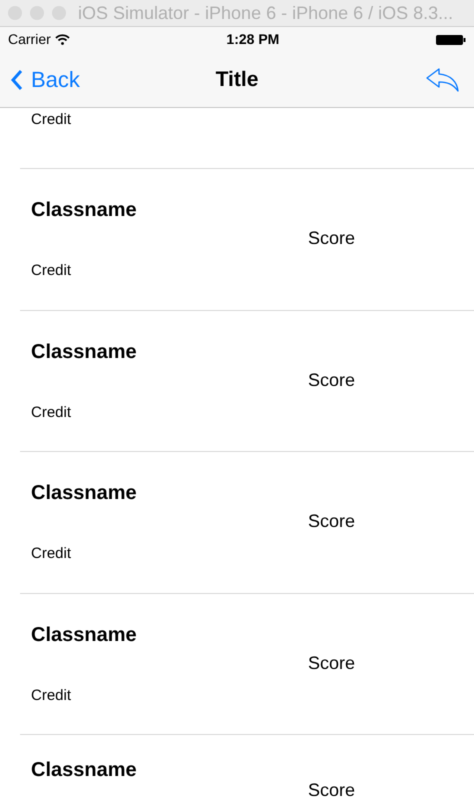  What do you see at coordinates (253, 39) in the screenshot?
I see `clock: 1:28 PM` at bounding box center [253, 39].